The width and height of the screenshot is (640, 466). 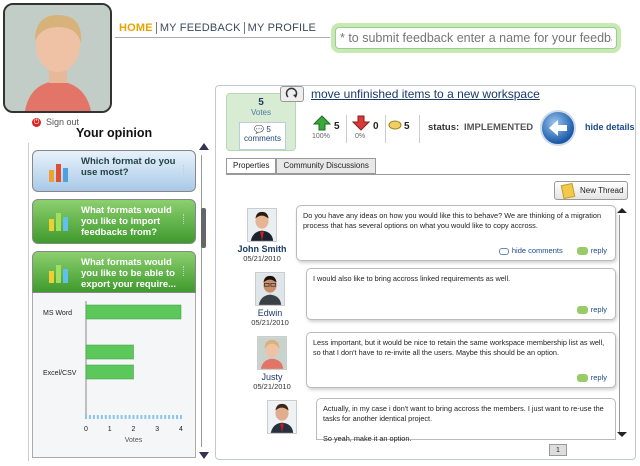 What do you see at coordinates (361, 123) in the screenshot?
I see `thumbs-down-arrow-icon` at bounding box center [361, 123].